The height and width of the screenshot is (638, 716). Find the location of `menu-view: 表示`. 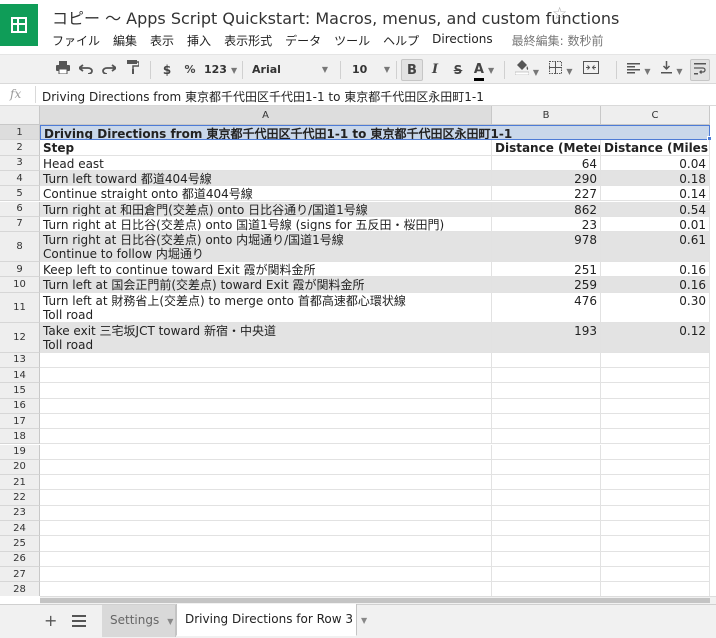

menu-view: 表示 is located at coordinates (162, 41).